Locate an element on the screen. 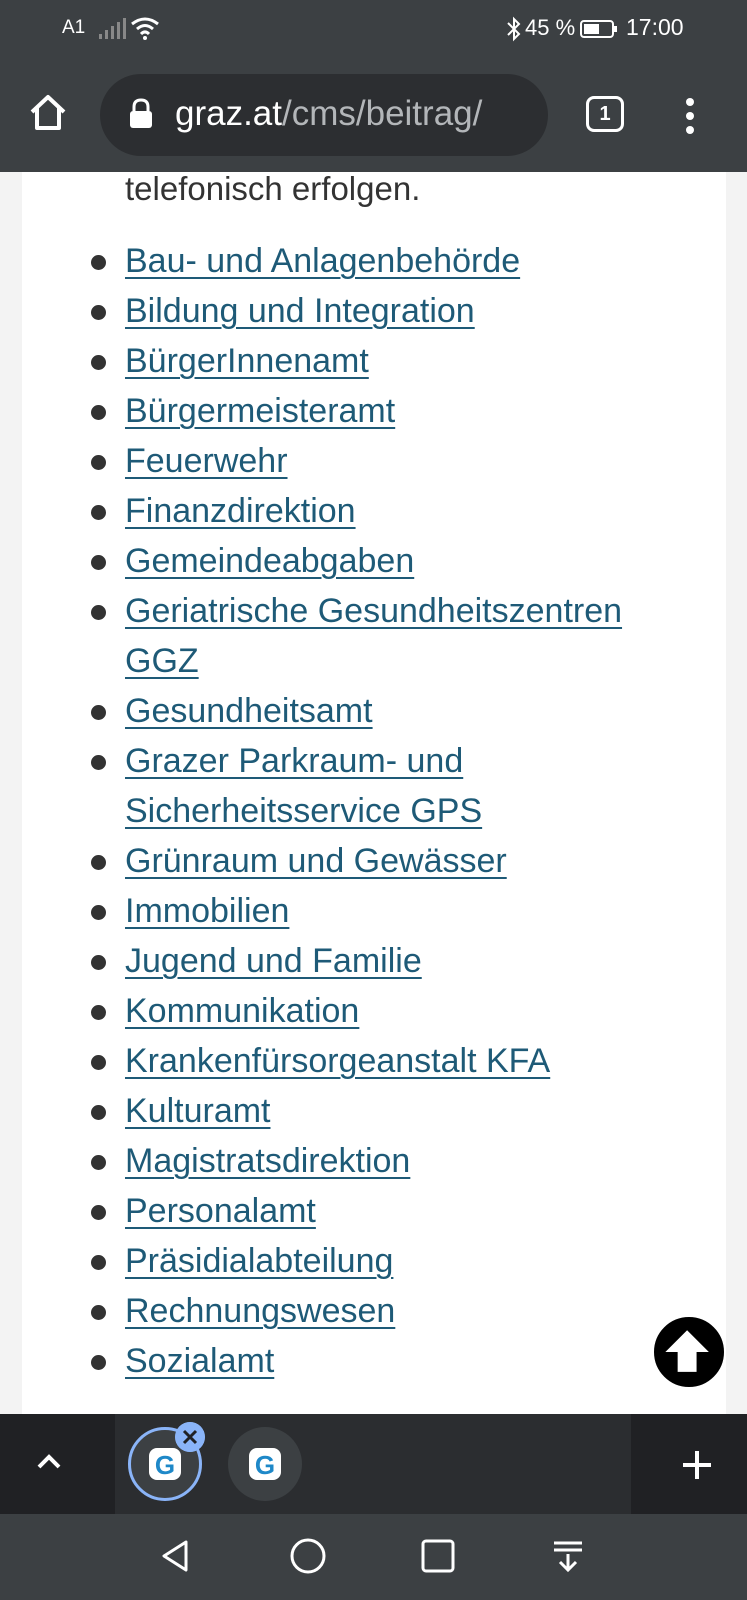  add-tab-icon is located at coordinates (697, 1465).